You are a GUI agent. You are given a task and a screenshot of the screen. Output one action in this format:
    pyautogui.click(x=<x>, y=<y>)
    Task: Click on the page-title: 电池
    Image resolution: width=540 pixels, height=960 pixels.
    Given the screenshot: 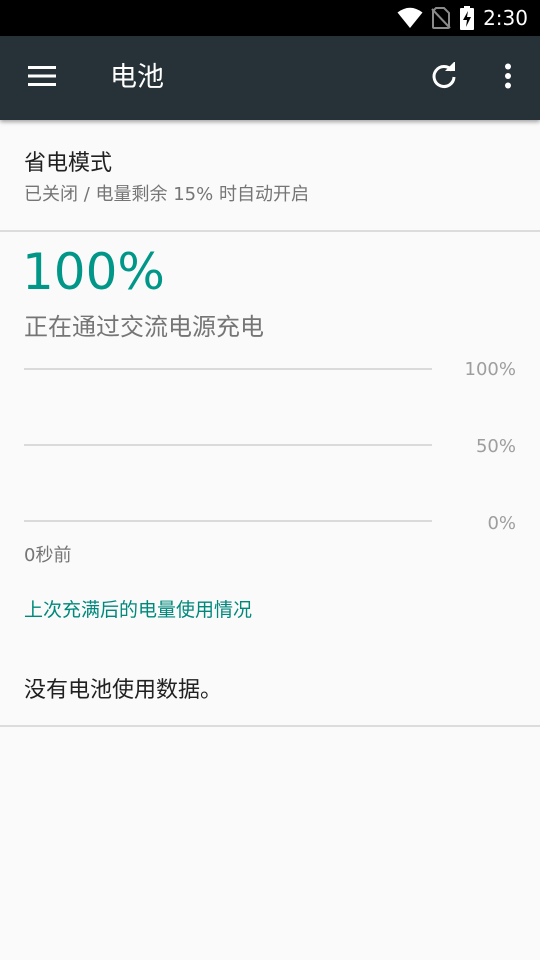 What is the action you would take?
    pyautogui.click(x=137, y=77)
    